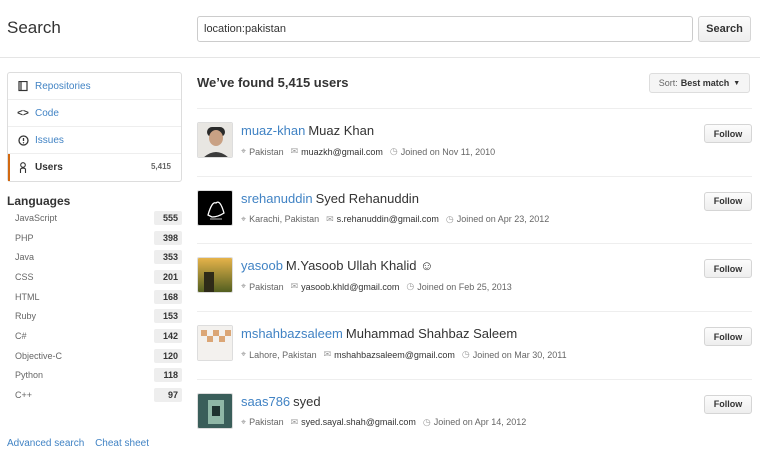  Describe the element at coordinates (341, 130) in the screenshot. I see `user-full-name: Muaz Khan` at that location.